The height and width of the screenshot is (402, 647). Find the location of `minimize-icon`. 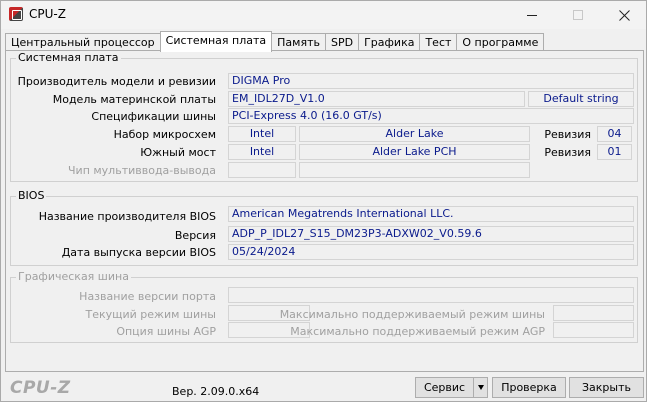

minimize-icon is located at coordinates (532, 15).